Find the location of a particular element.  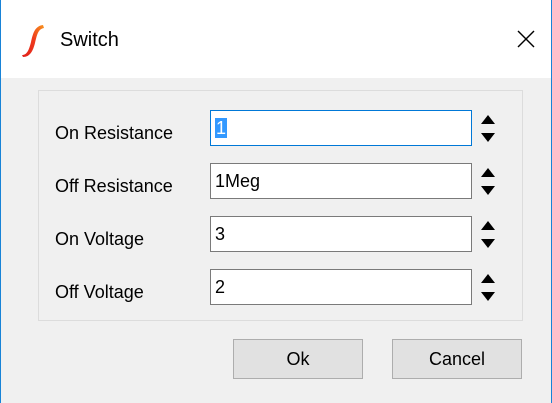

on-resistance-input: 1 is located at coordinates (341, 128).